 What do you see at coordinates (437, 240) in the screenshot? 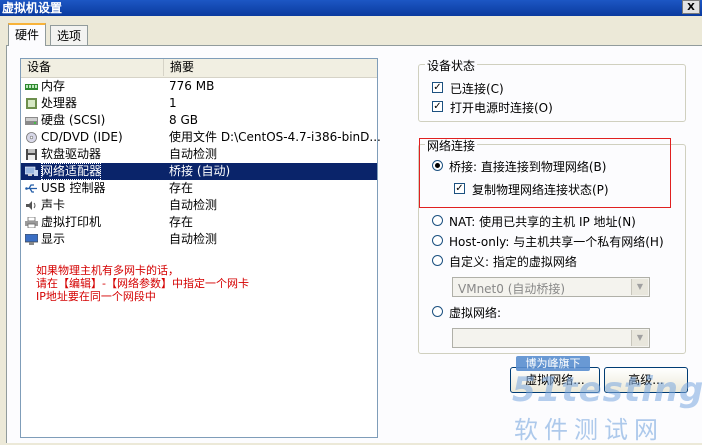
I see `hostonly-radio` at bounding box center [437, 240].